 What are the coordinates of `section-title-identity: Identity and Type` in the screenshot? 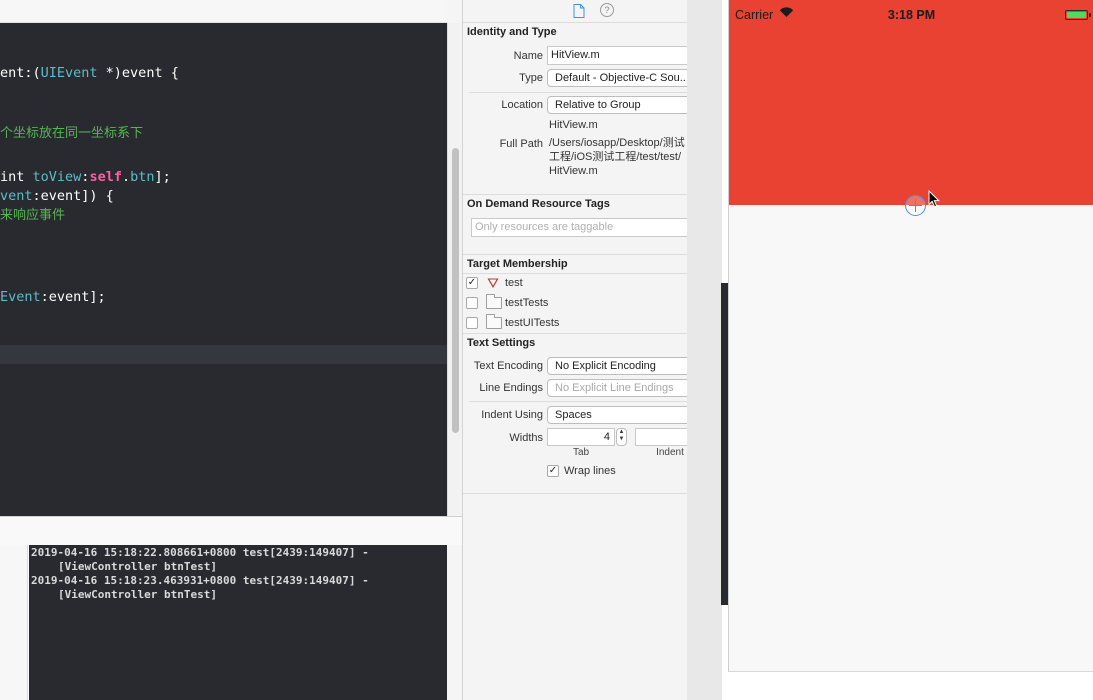 It's located at (512, 32).